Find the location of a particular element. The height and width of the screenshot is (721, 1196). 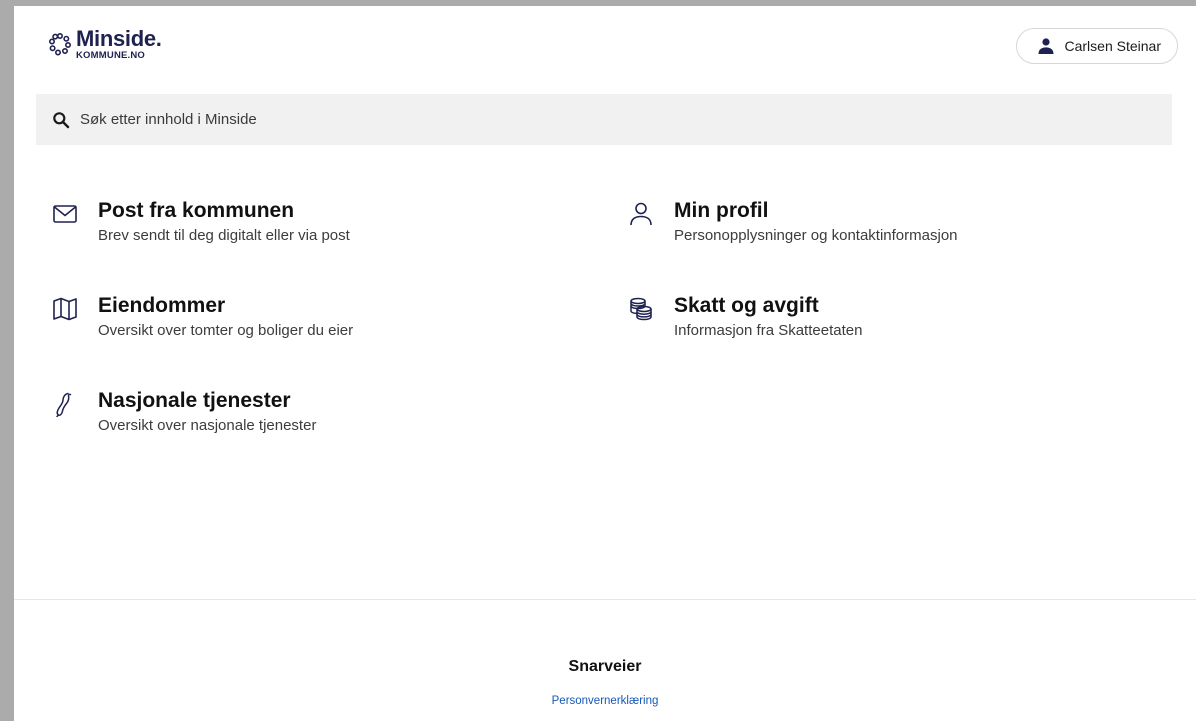

tile-title: Post fra kommunen is located at coordinates (196, 210).